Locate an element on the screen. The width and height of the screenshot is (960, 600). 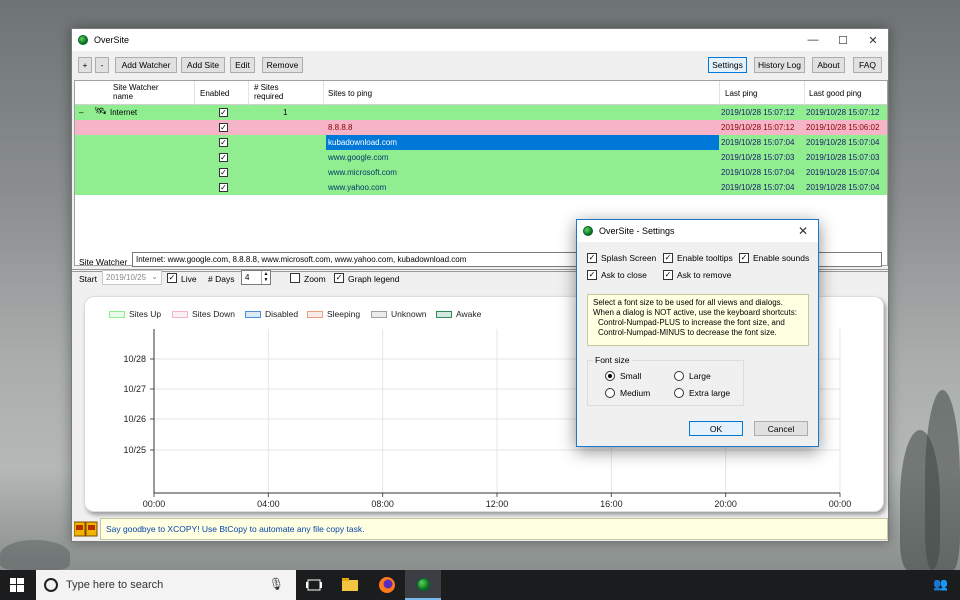
microphone-icon: 🎙 is located at coordinates (276, 584).